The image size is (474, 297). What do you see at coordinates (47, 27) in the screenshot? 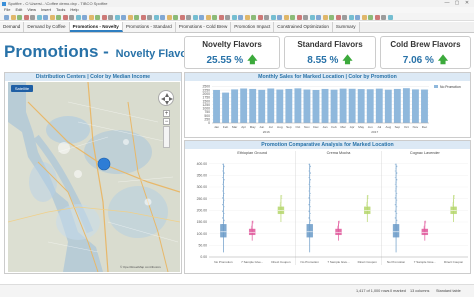
I see `tab-demand-by-coffee: Demand by Coffee` at bounding box center [47, 27].